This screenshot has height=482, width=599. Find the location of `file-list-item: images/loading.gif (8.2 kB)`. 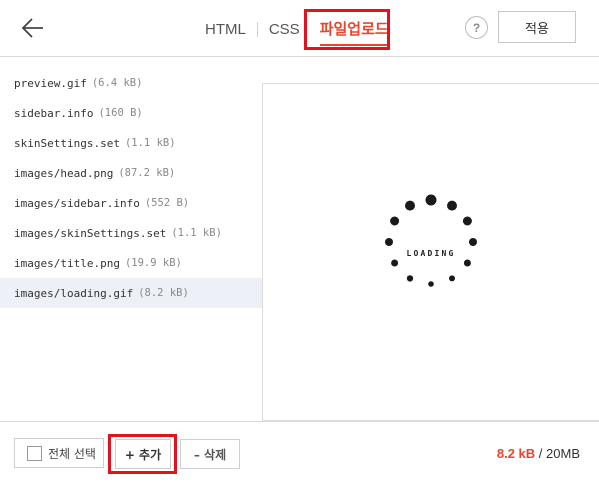

file-list-item: images/loading.gif (8.2 kB) is located at coordinates (131, 293).